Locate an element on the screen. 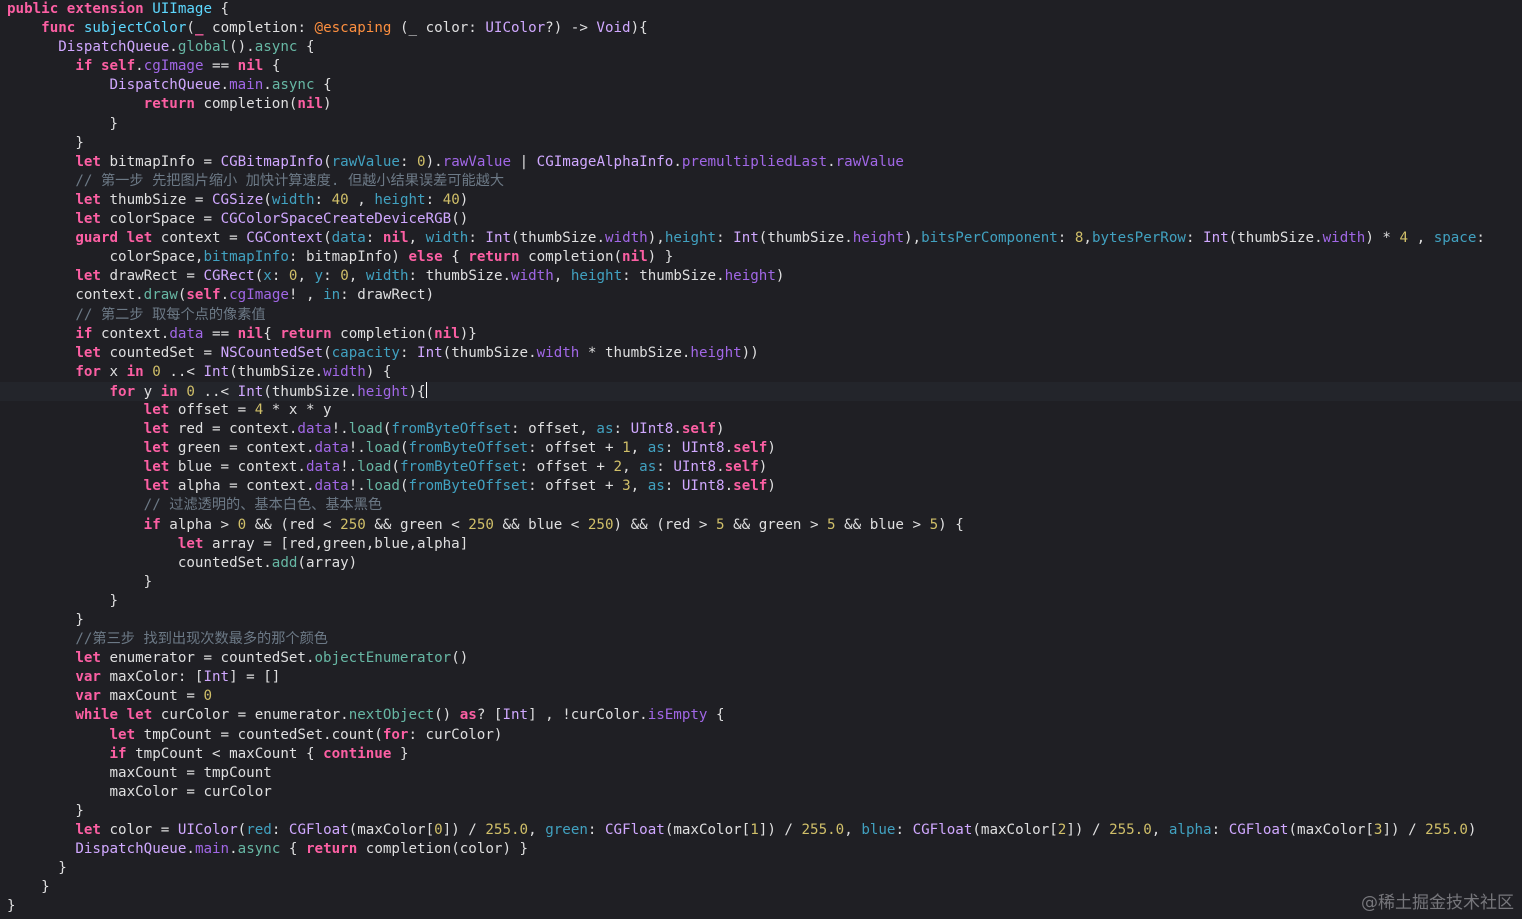 The image size is (1522, 919). code-token: var is located at coordinates (88, 696).